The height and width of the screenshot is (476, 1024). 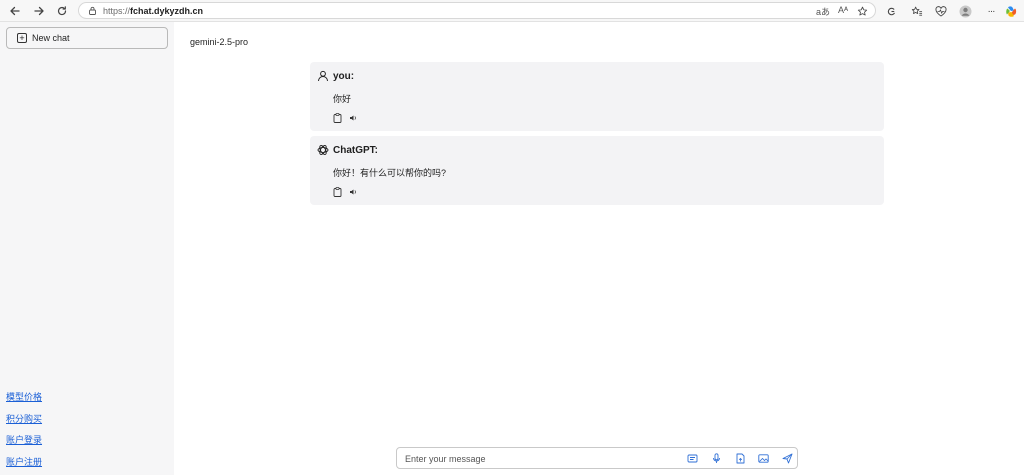 What do you see at coordinates (1011, 11) in the screenshot?
I see `copilot-icon` at bounding box center [1011, 11].